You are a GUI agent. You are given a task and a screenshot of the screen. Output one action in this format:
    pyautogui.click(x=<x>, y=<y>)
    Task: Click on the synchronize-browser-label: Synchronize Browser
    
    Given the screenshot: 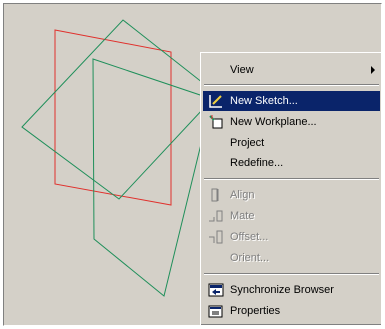 What is the action you would take?
    pyautogui.click(x=282, y=290)
    